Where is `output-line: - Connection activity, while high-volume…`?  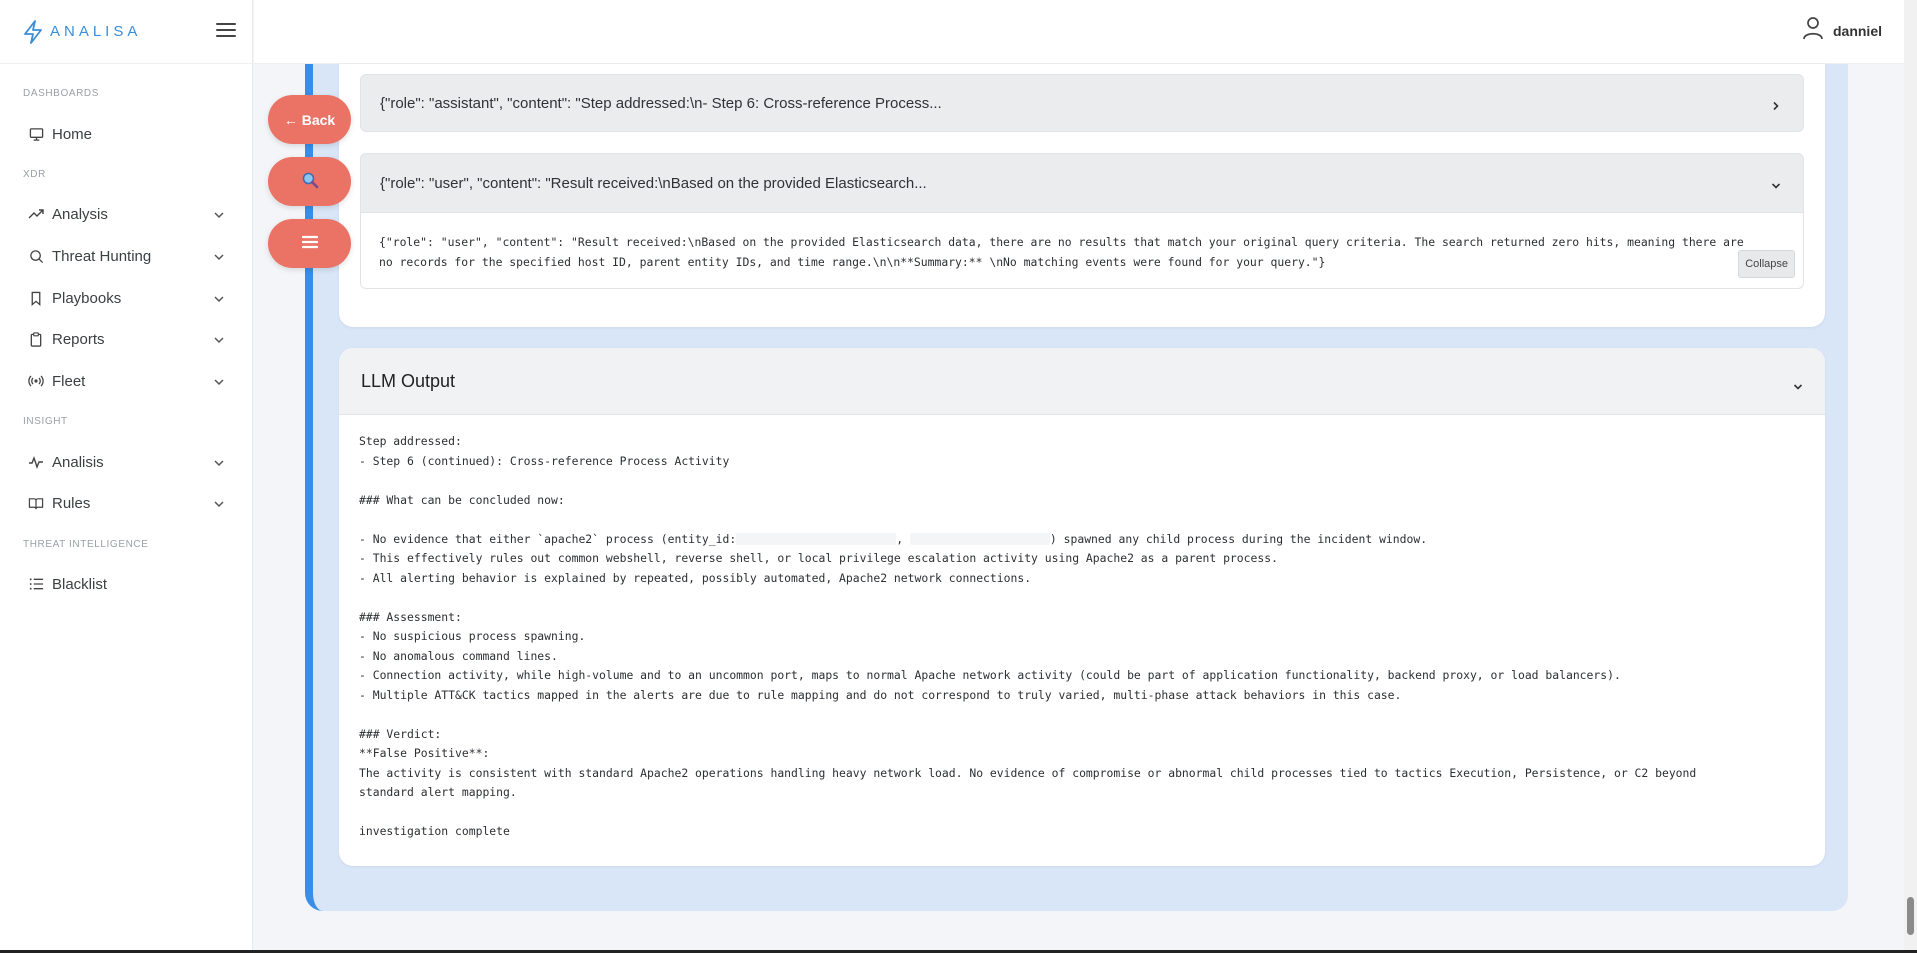 output-line: - Connection activity, while high-volume… is located at coordinates (990, 675).